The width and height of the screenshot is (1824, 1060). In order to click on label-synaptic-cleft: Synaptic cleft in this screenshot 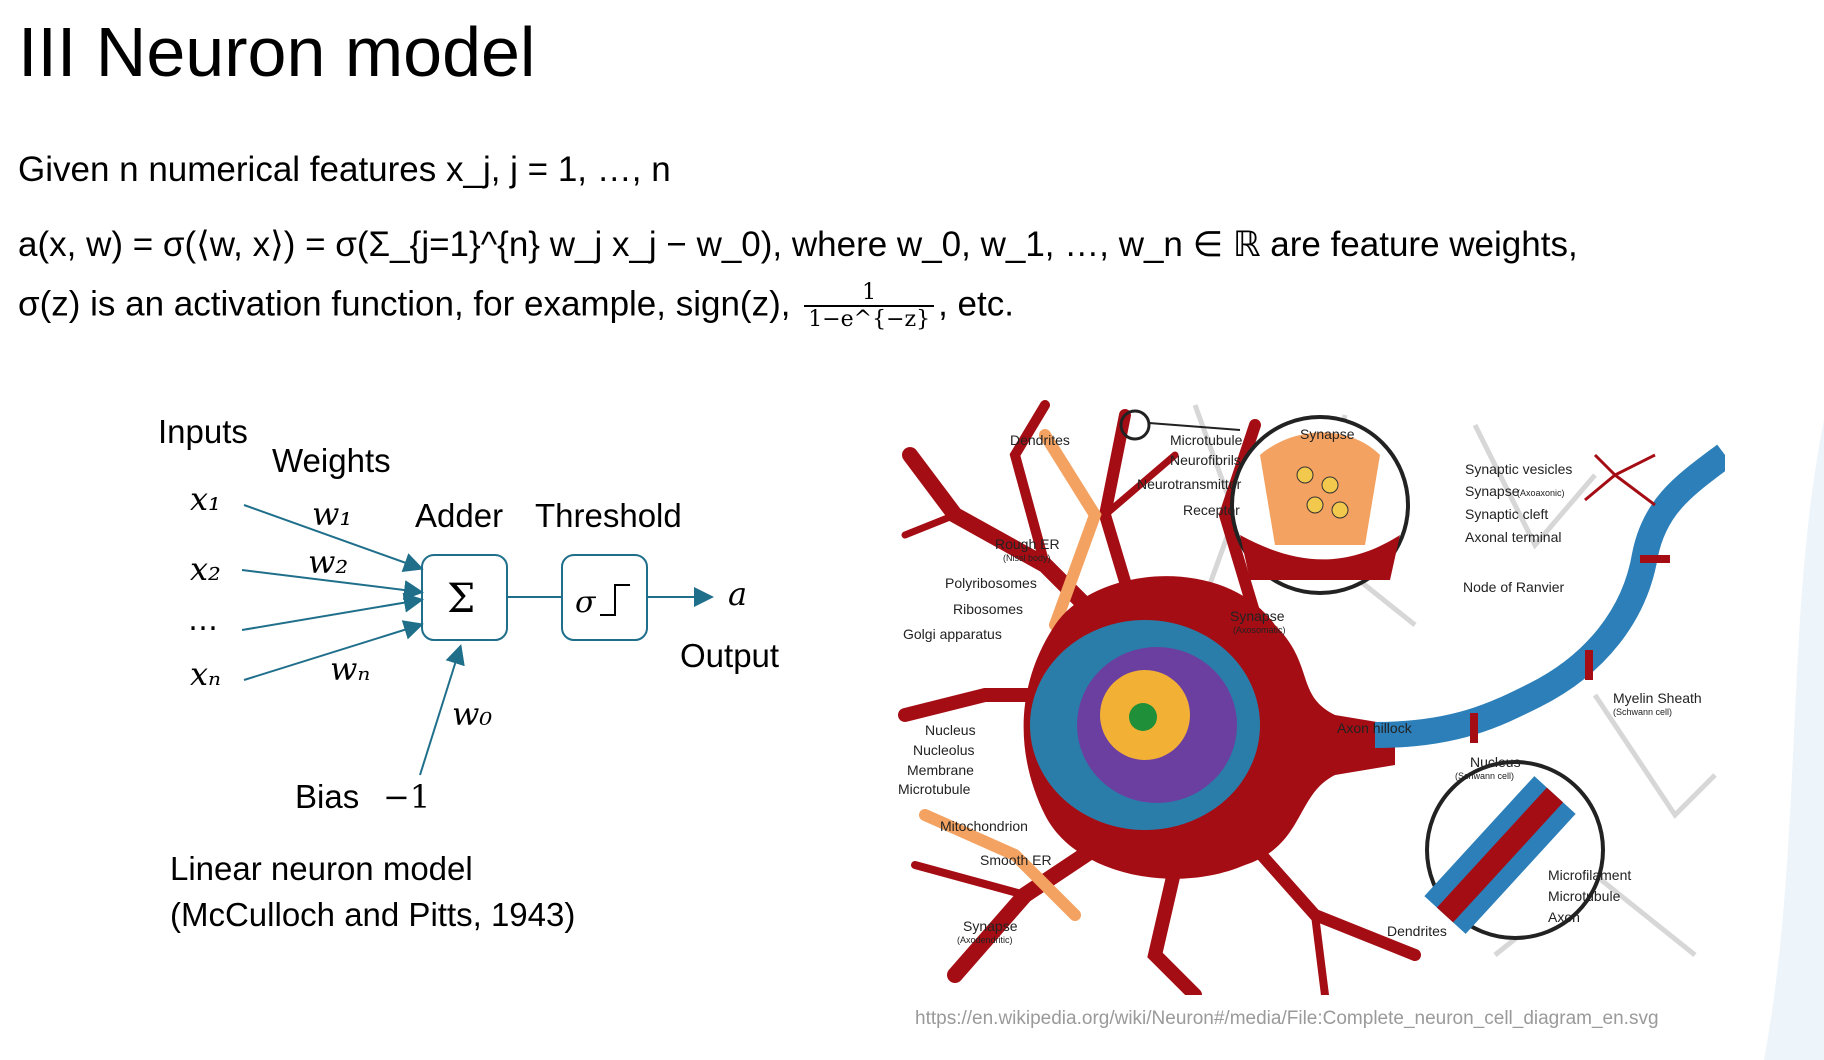, I will do `click(1506, 514)`.